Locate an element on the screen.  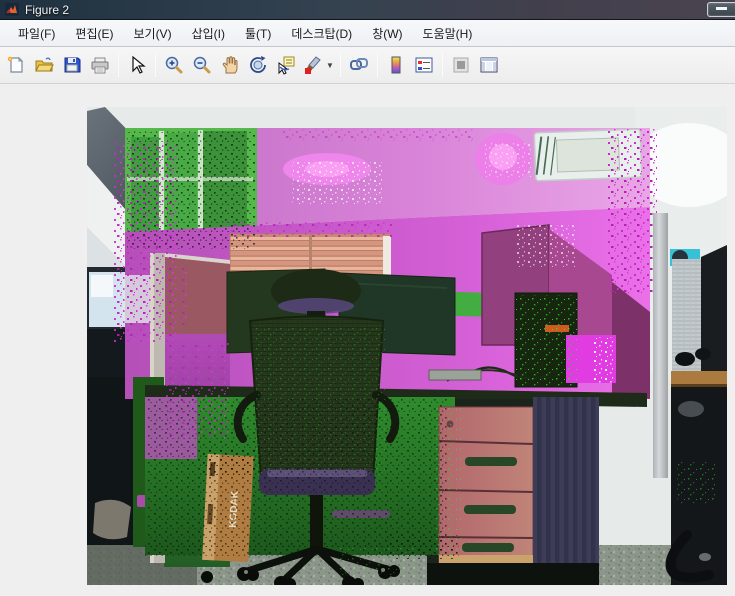
brush-data-button: ▼ is located at coordinates (318, 65).